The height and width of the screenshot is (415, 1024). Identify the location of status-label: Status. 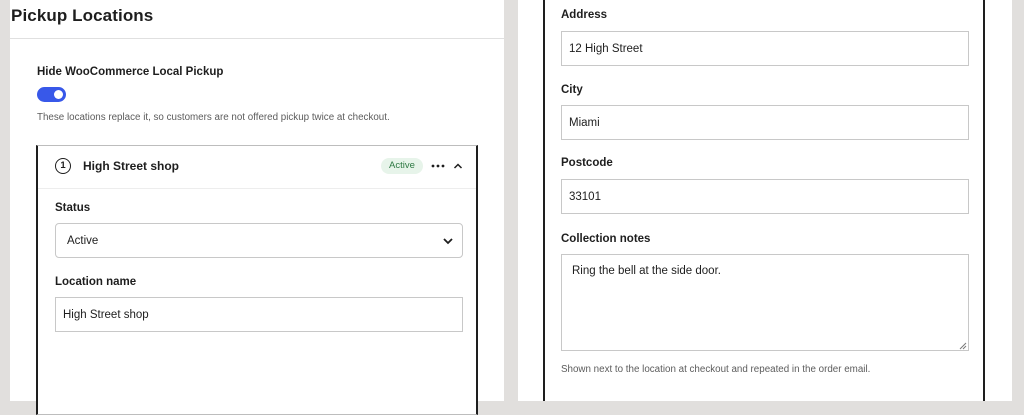
(73, 208).